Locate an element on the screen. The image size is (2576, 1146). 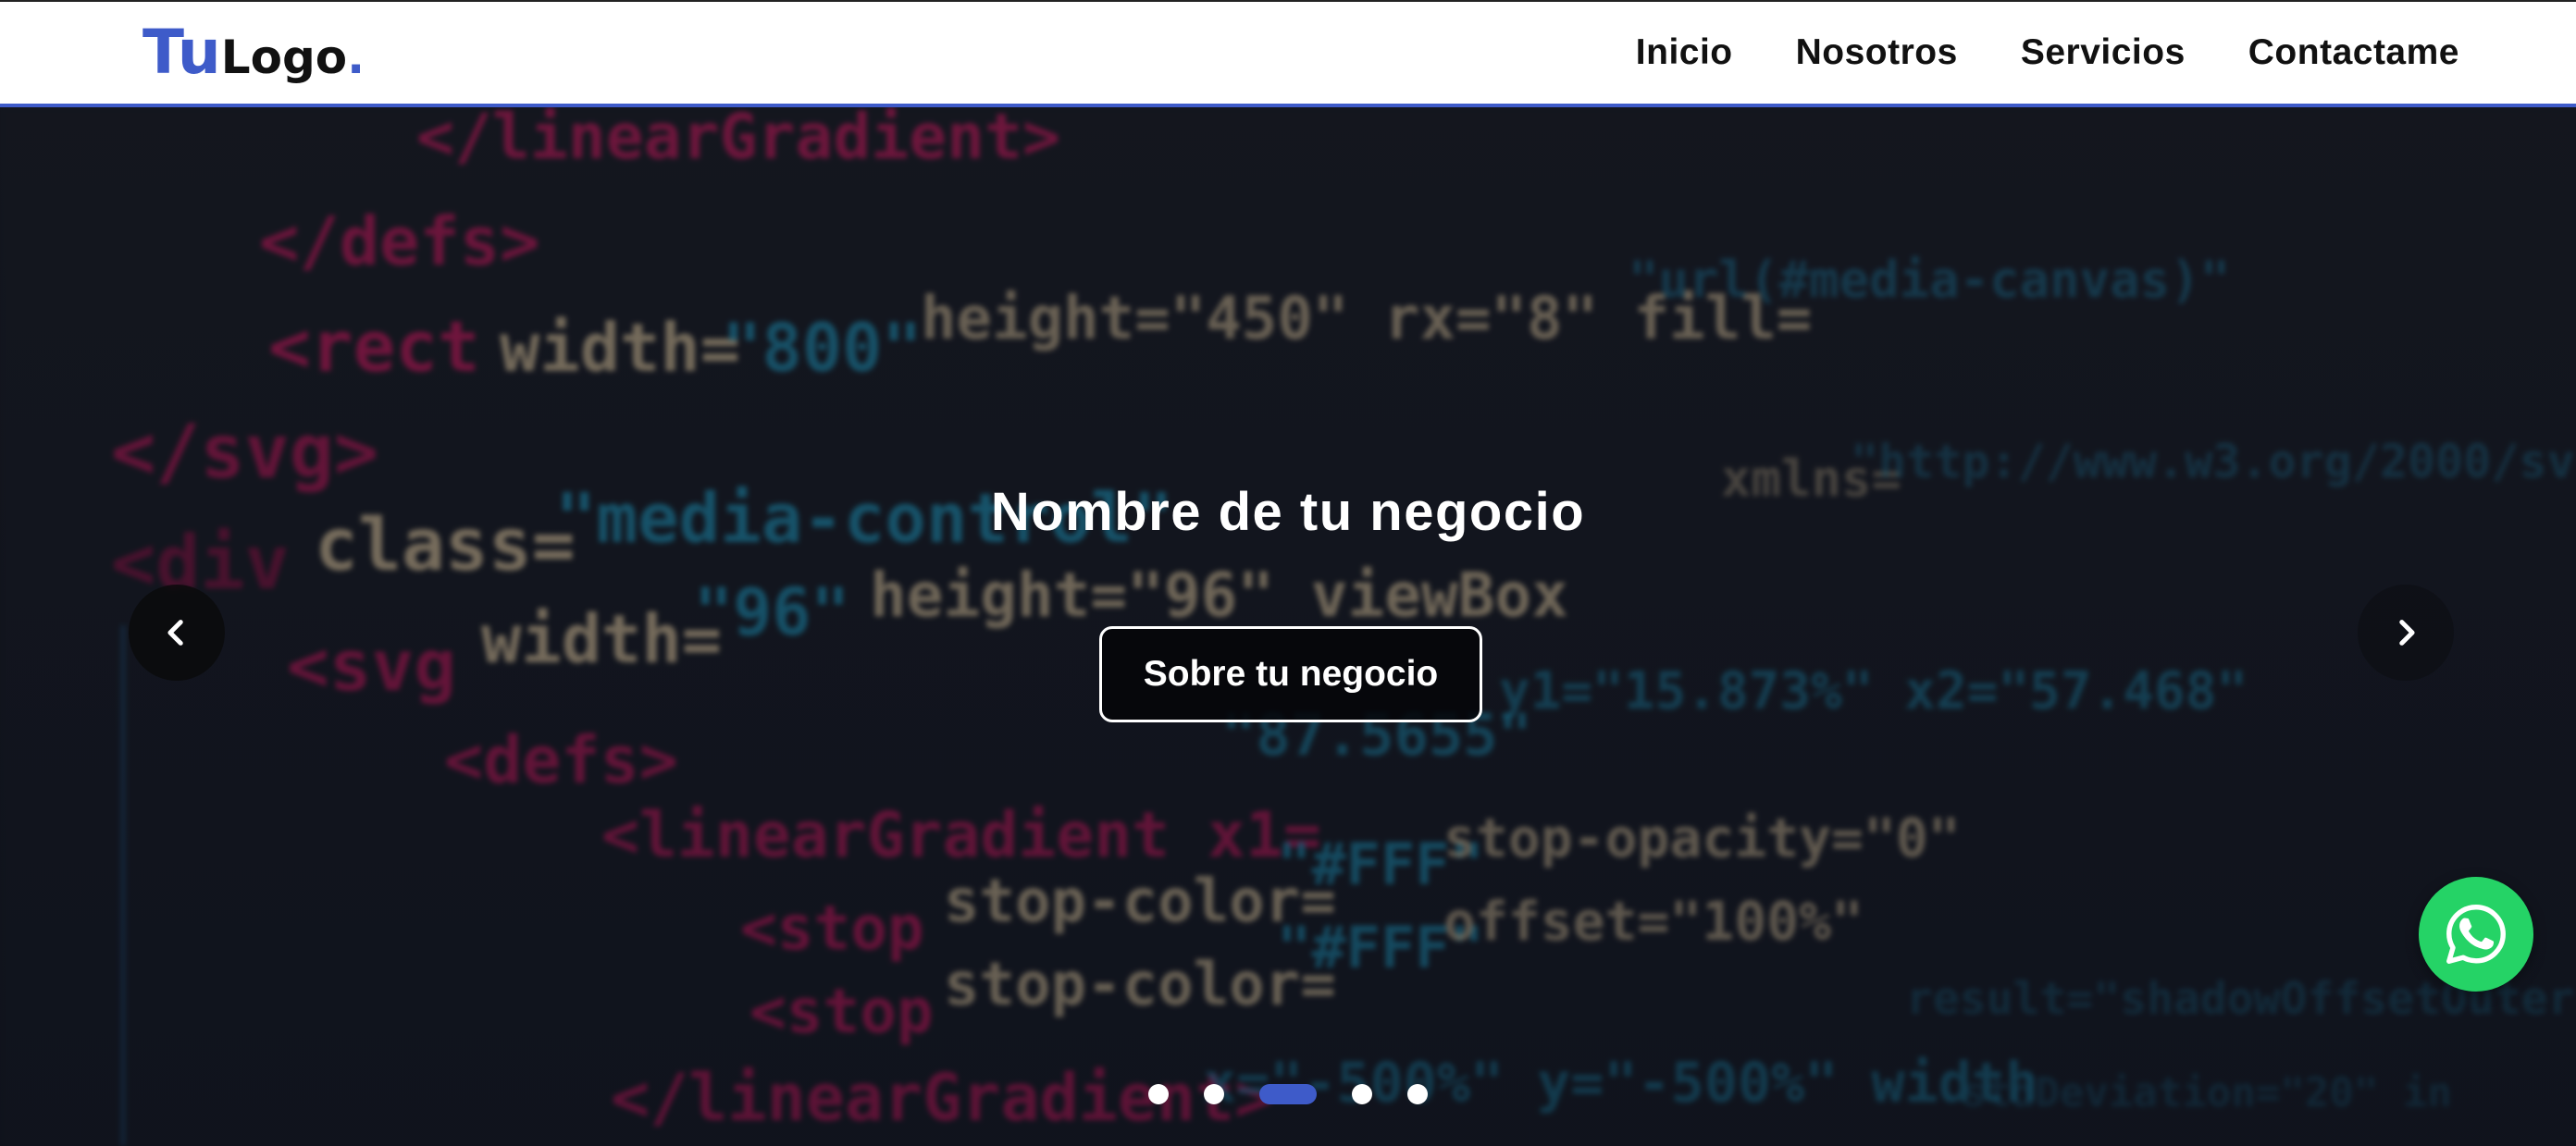
carousel-next-button is located at coordinates (2406, 633).